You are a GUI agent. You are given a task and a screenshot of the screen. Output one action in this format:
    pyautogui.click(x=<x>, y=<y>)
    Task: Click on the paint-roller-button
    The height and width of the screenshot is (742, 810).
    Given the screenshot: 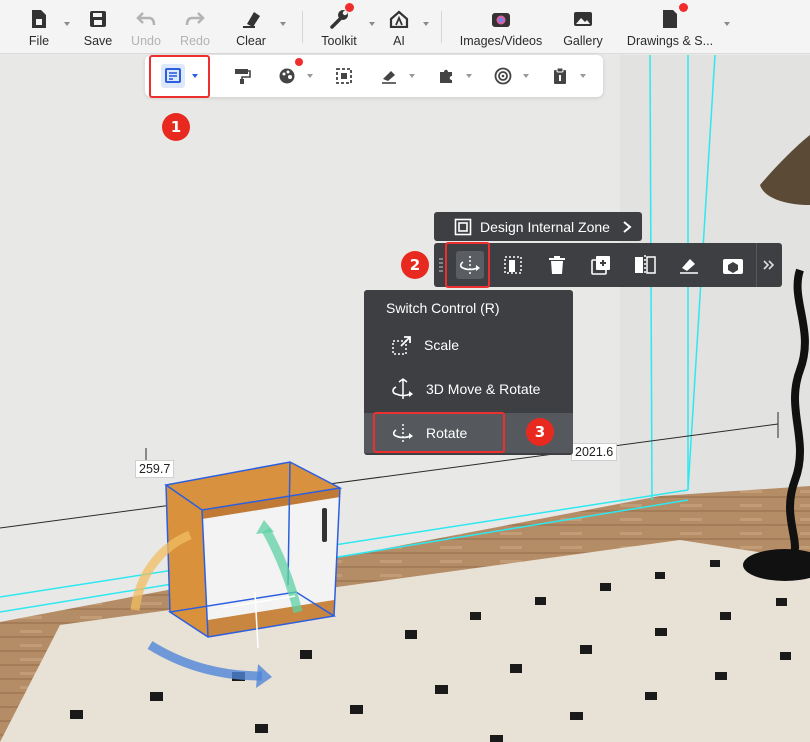 What is the action you would take?
    pyautogui.click(x=242, y=76)
    